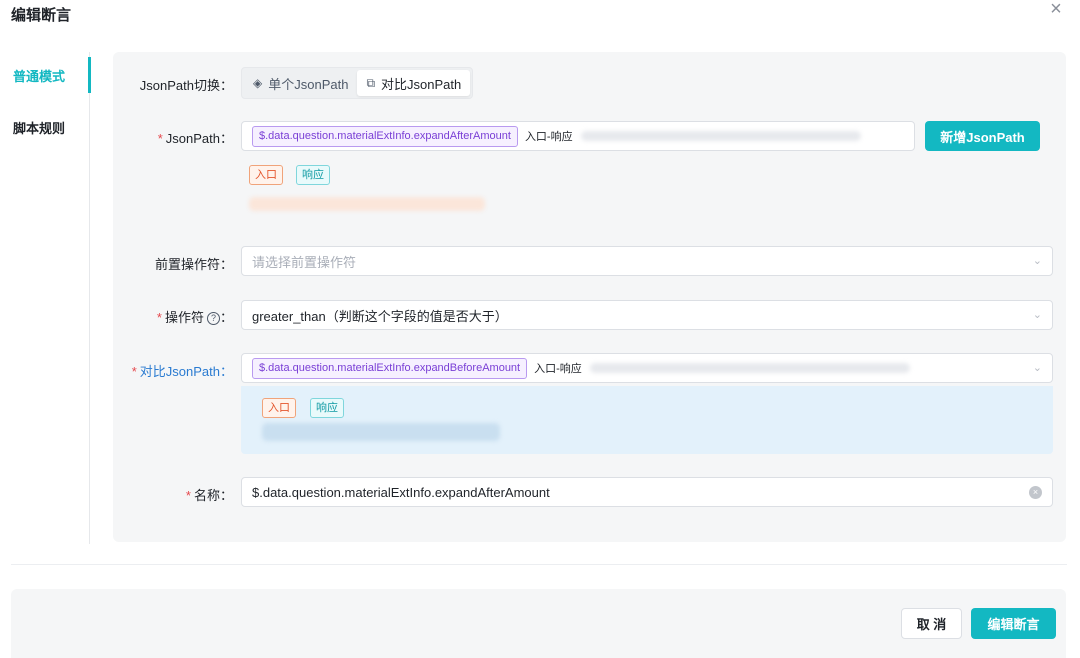  Describe the element at coordinates (41, 15) in the screenshot. I see `dialog-title: 编辑断言` at that location.